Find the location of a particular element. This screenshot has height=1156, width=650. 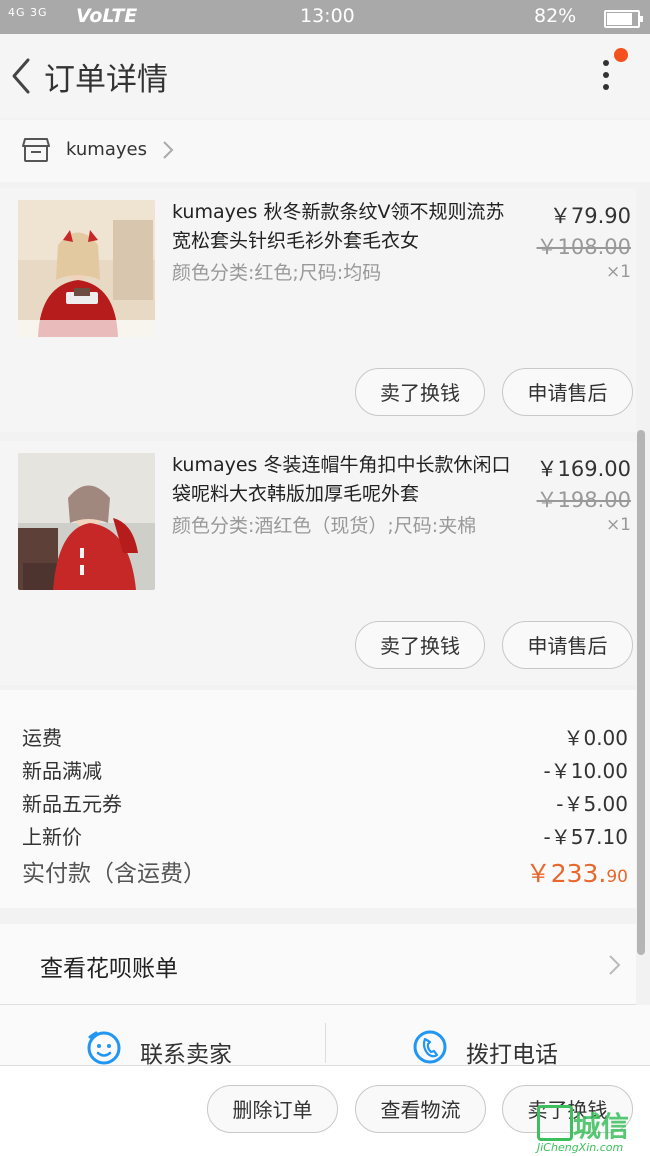

total-value: ￥233.90 is located at coordinates (577, 872).